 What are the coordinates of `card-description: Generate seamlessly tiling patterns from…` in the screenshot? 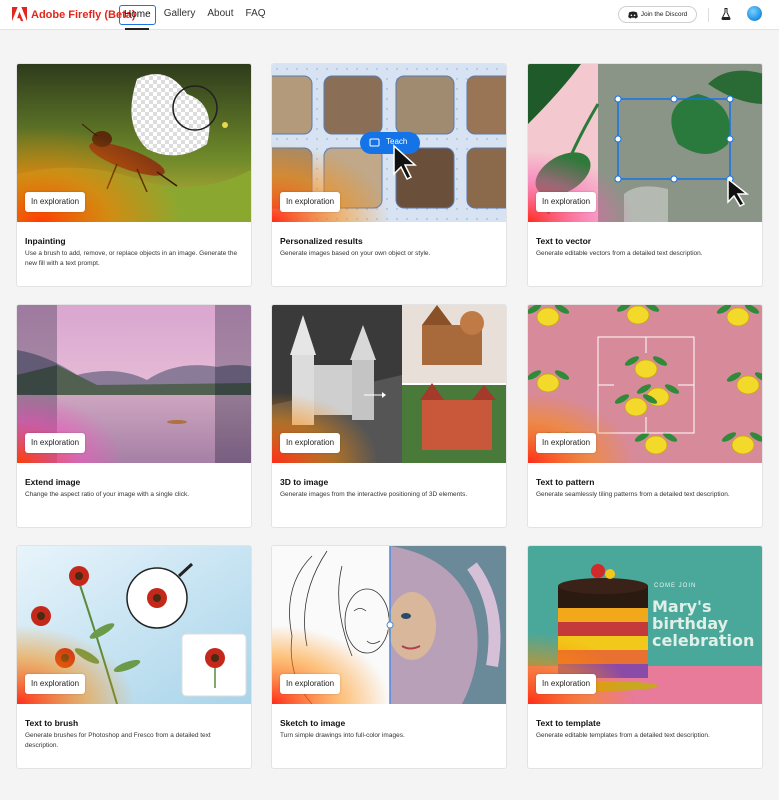 It's located at (633, 494).